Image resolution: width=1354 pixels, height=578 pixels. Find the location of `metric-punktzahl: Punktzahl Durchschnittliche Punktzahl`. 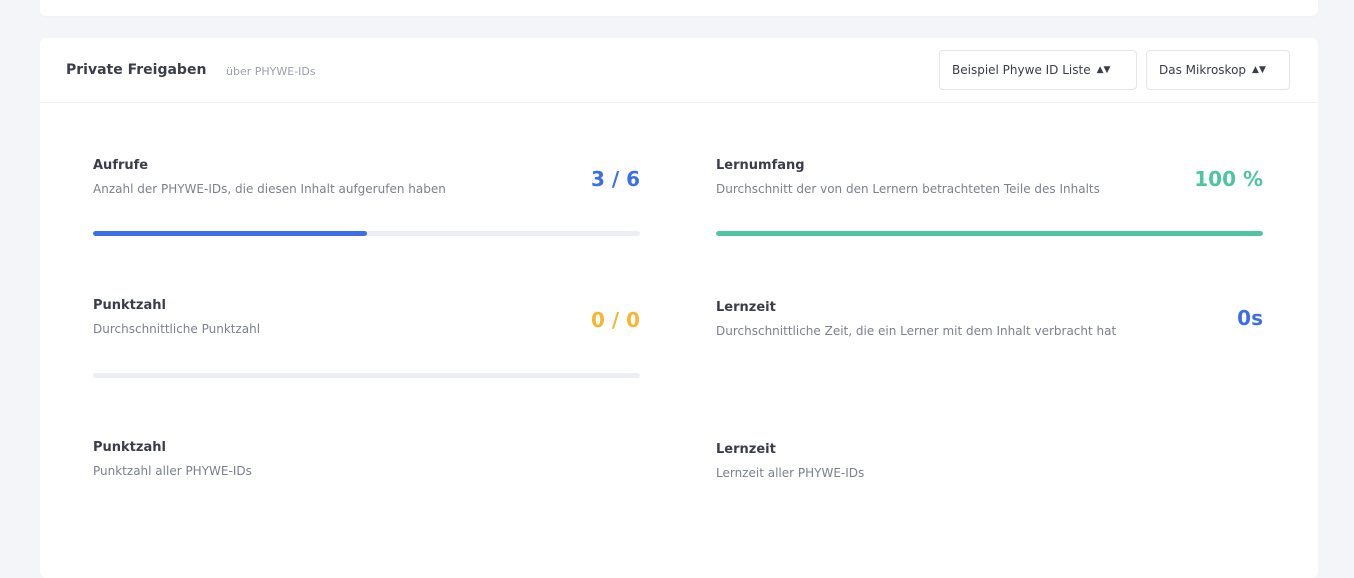

metric-punktzahl: Punktzahl Durchschnittliche Punktzahl is located at coordinates (176, 317).